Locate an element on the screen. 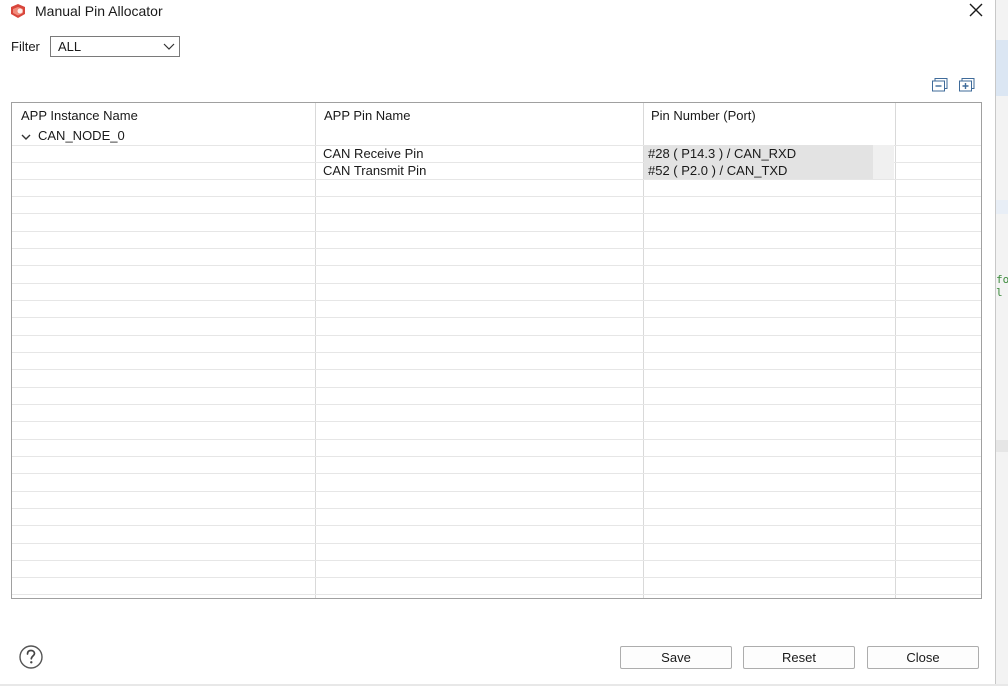 This screenshot has width=1008, height=686. filter-dropdown: ALL is located at coordinates (115, 46).